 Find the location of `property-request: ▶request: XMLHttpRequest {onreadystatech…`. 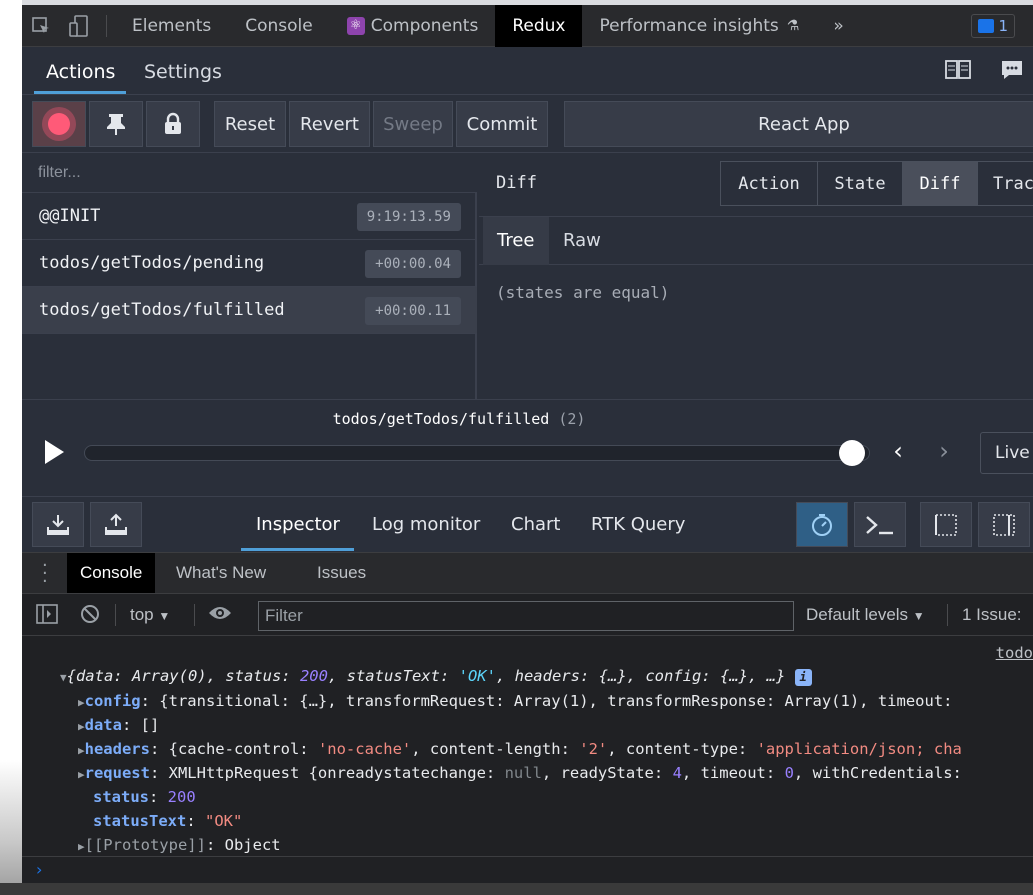

property-request: ▶request: XMLHttpRequest {onreadystatech… is located at coordinates (524, 773).